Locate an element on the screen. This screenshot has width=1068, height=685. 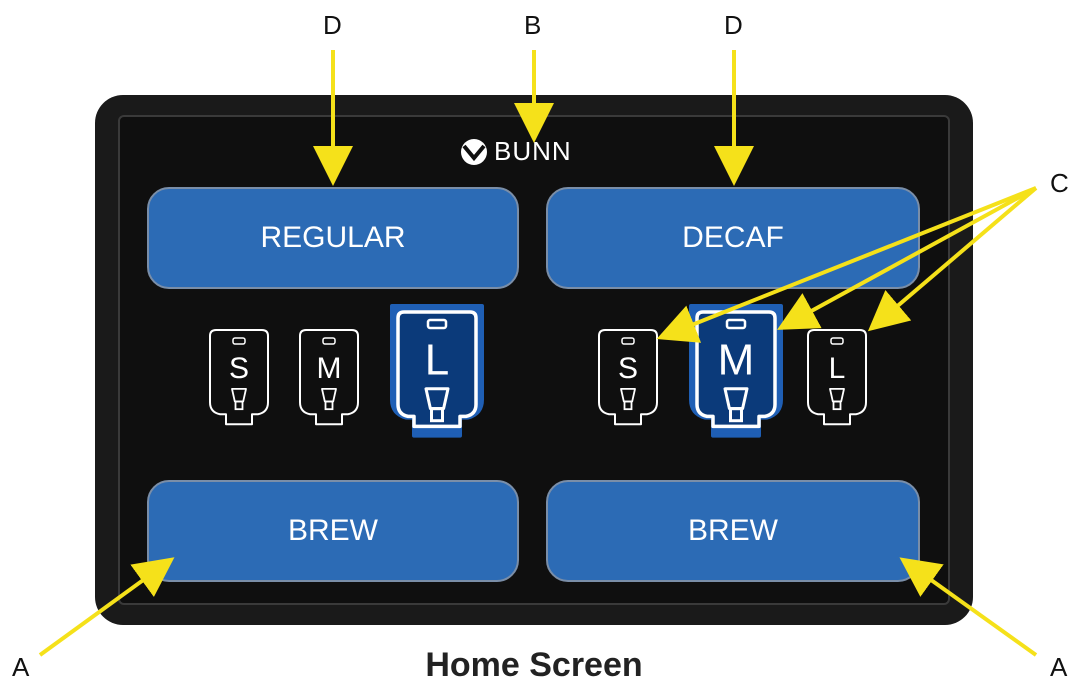
page-caption: Home Screen is located at coordinates (534, 665).